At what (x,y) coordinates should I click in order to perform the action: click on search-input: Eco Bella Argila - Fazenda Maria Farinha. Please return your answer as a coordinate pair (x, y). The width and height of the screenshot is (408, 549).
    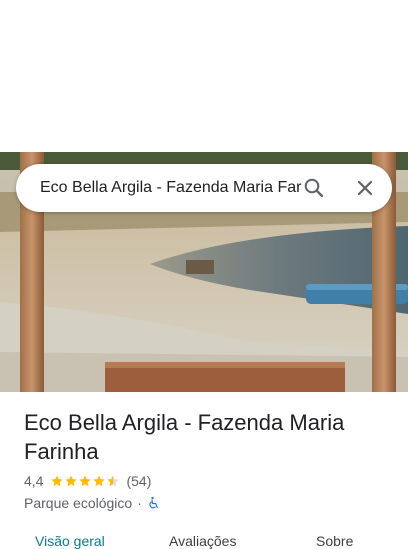
    Looking at the image, I should click on (171, 188).